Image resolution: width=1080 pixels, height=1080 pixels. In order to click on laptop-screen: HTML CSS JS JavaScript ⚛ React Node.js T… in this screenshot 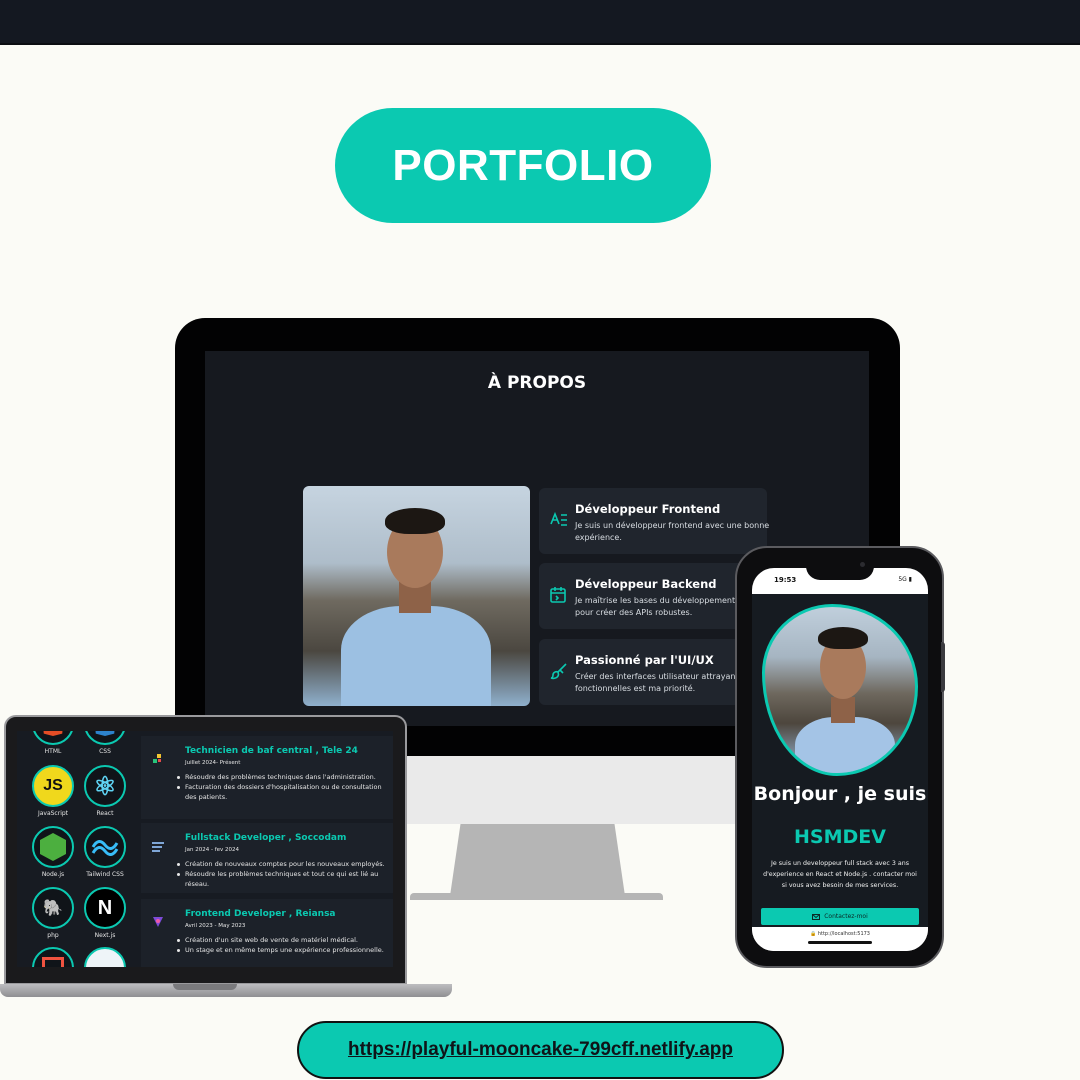, I will do `click(205, 849)`.